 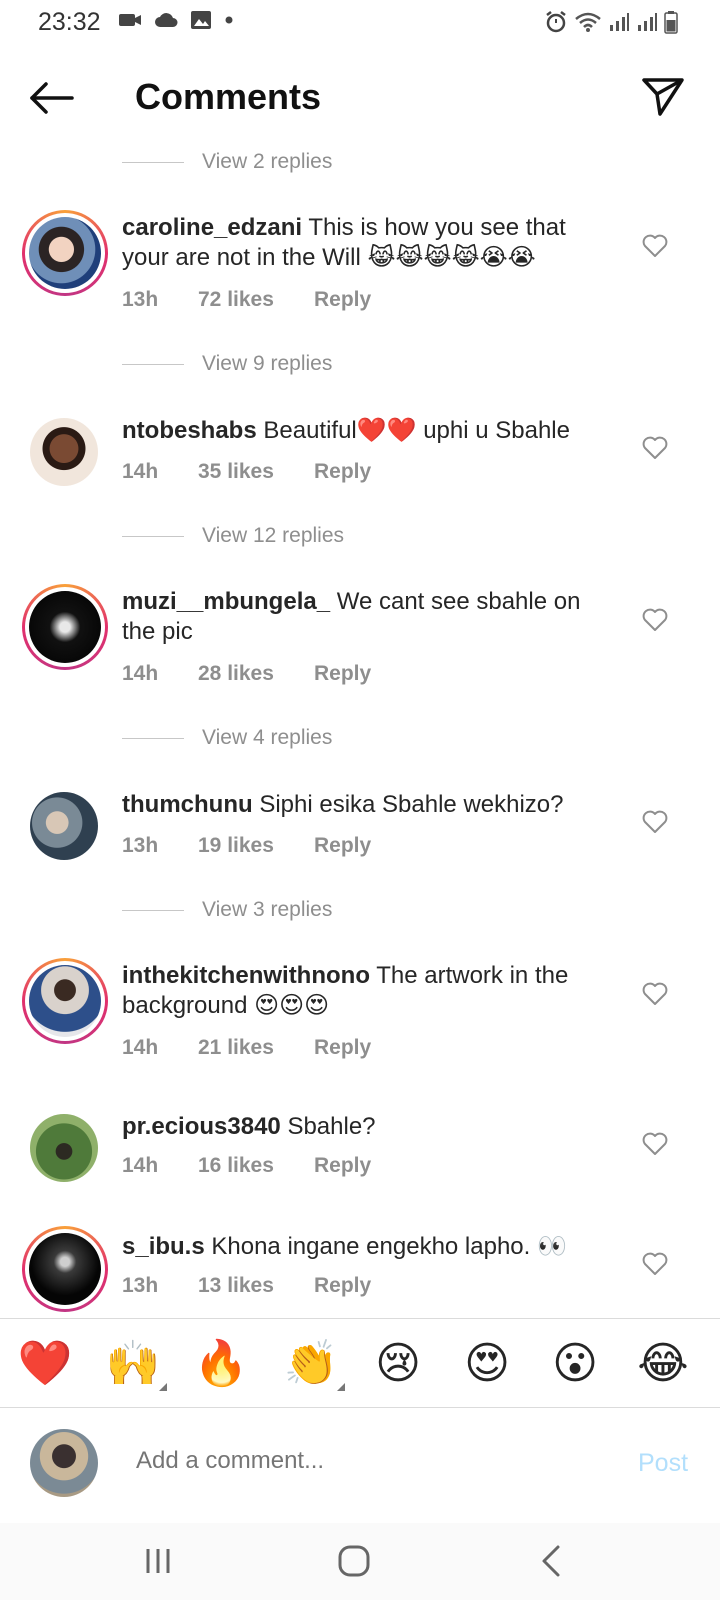 I want to click on view-replies-link: View 3 replies, so click(x=227, y=910).